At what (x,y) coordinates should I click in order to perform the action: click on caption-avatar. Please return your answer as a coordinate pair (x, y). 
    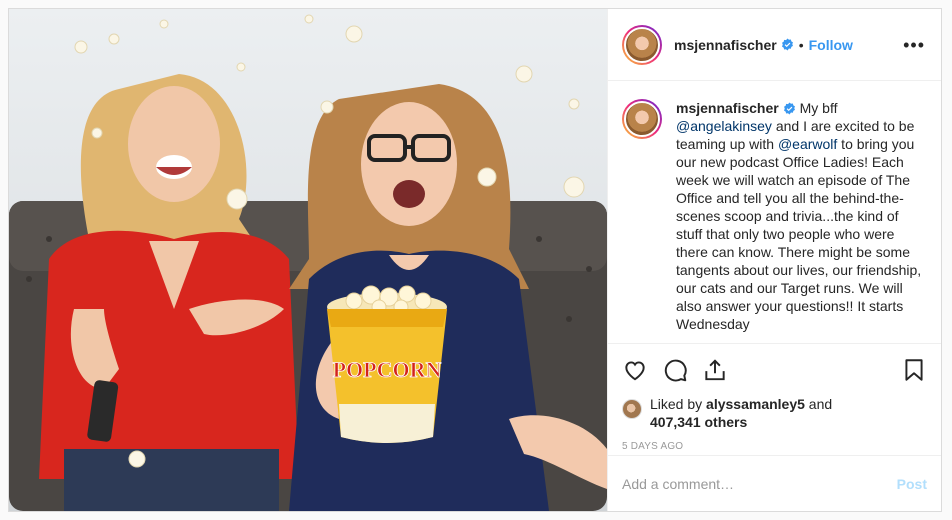
    Looking at the image, I should click on (642, 119).